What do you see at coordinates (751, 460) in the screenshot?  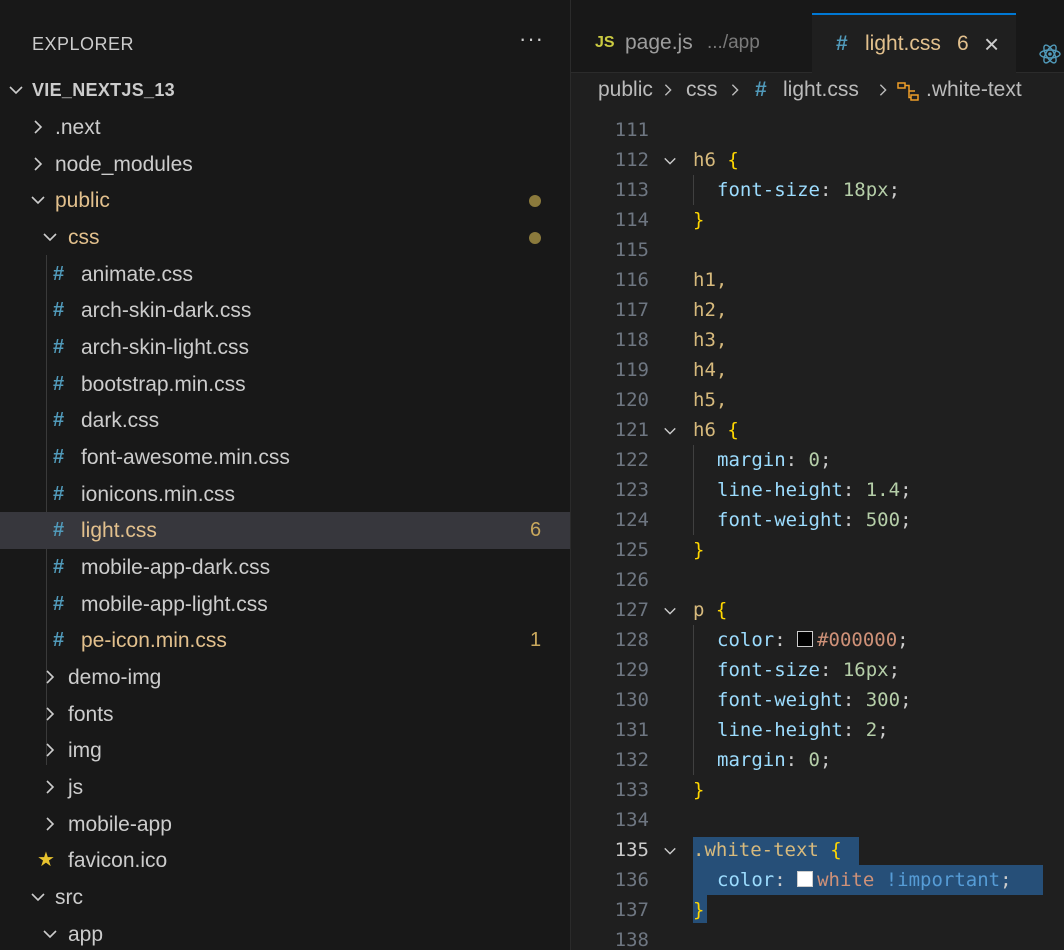 I see `code-property: margin` at bounding box center [751, 460].